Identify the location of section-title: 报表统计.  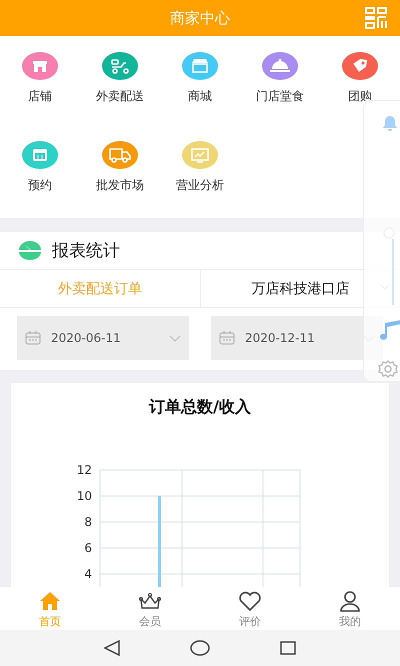
(86, 251).